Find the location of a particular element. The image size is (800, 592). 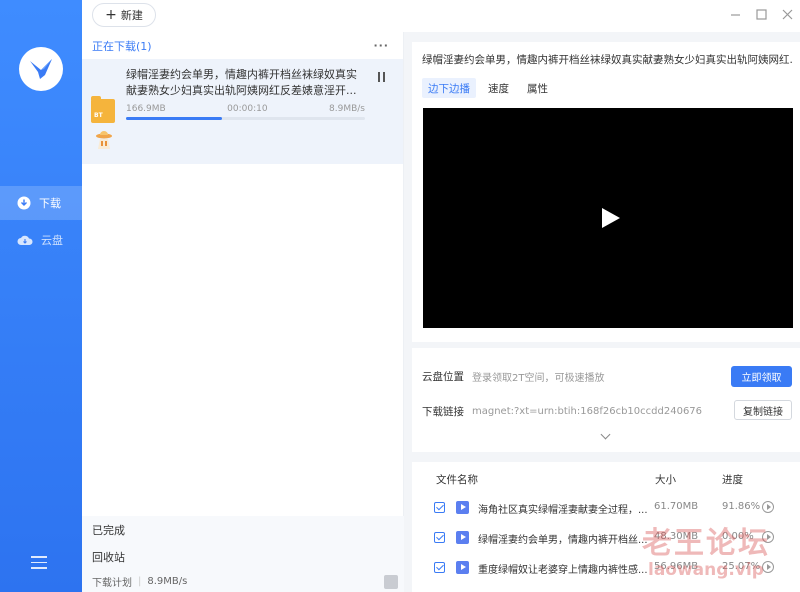

bird-logo-icon is located at coordinates (41, 69).